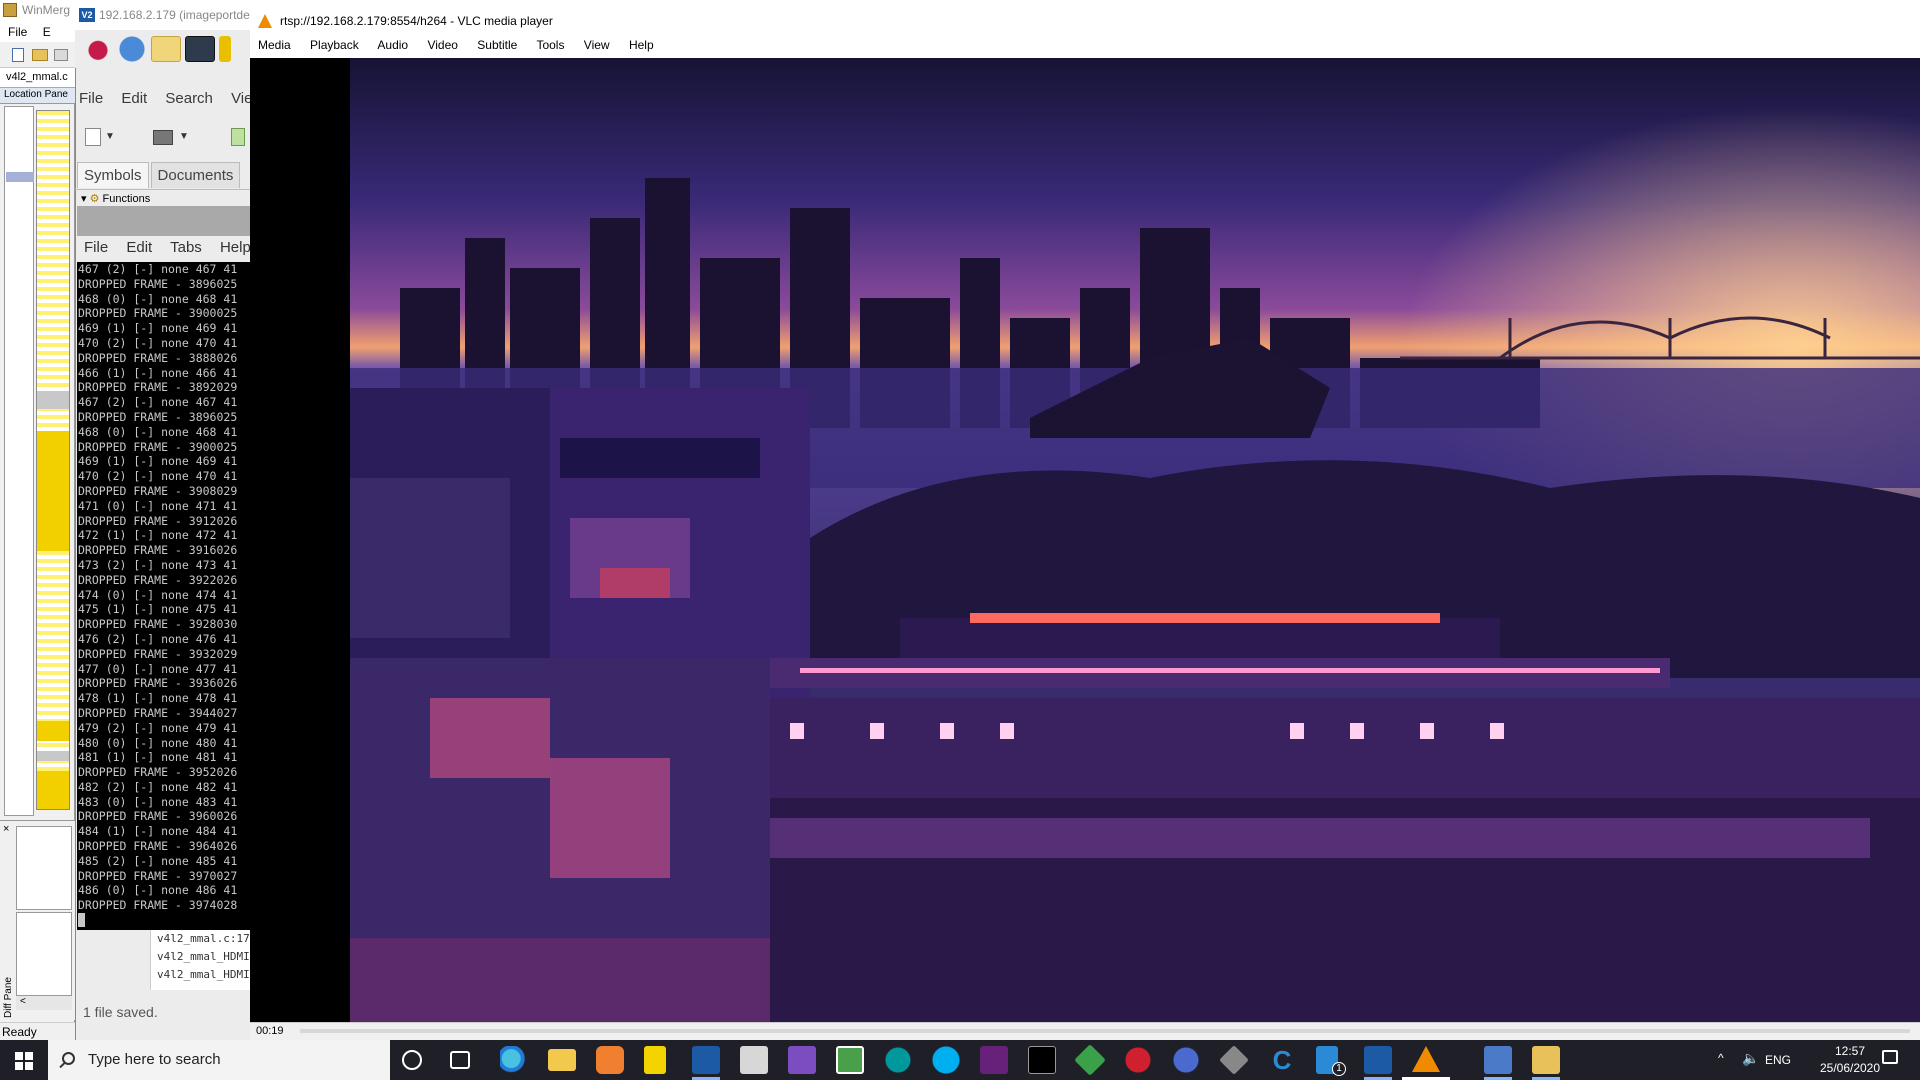 The image size is (1920, 1080). I want to click on terminal-line: DROPPED FRAME - 3922026, so click(158, 579).